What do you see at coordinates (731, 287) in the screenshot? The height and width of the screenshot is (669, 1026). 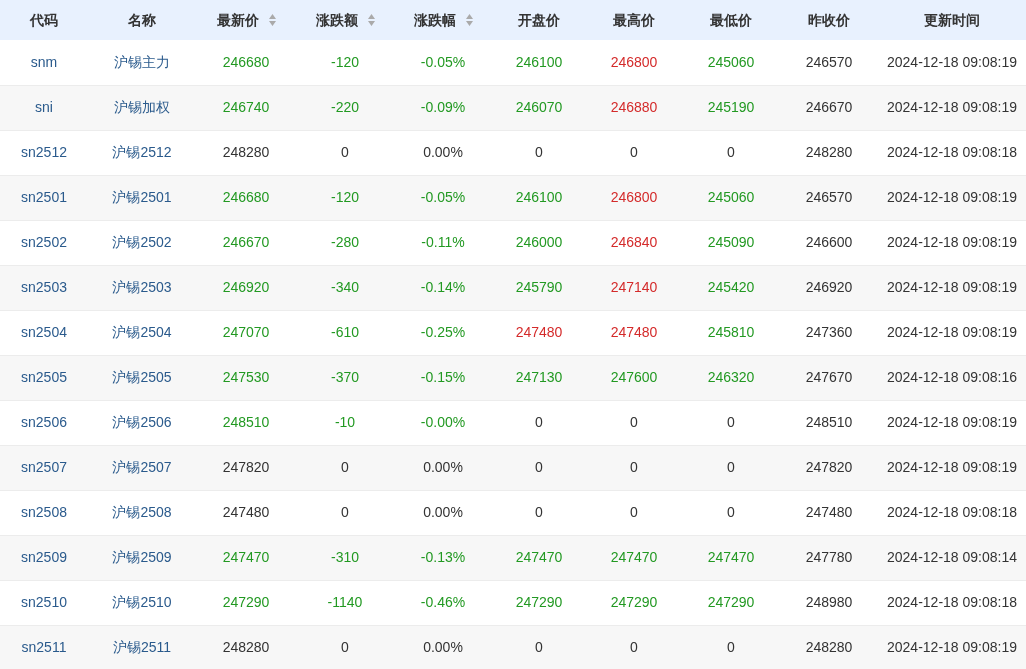 I see `table-cell: 245420` at bounding box center [731, 287].